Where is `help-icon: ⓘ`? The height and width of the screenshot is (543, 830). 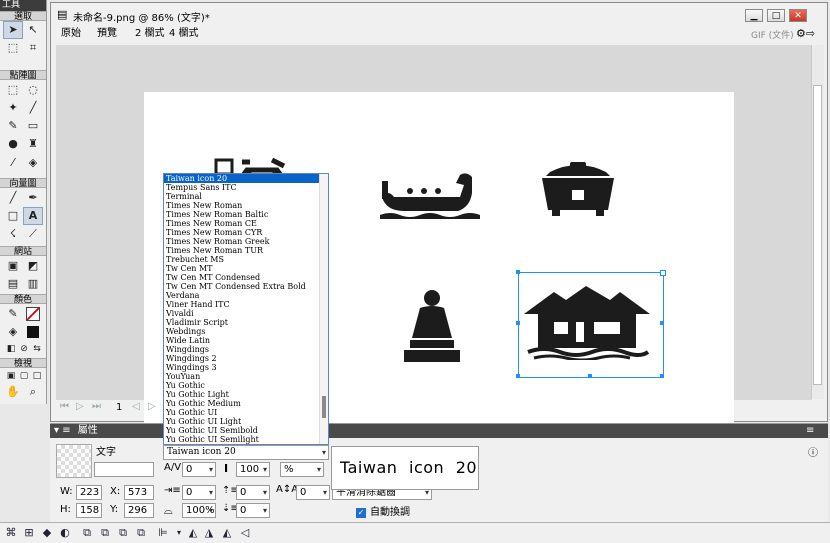
help-icon: ⓘ is located at coordinates (813, 451).